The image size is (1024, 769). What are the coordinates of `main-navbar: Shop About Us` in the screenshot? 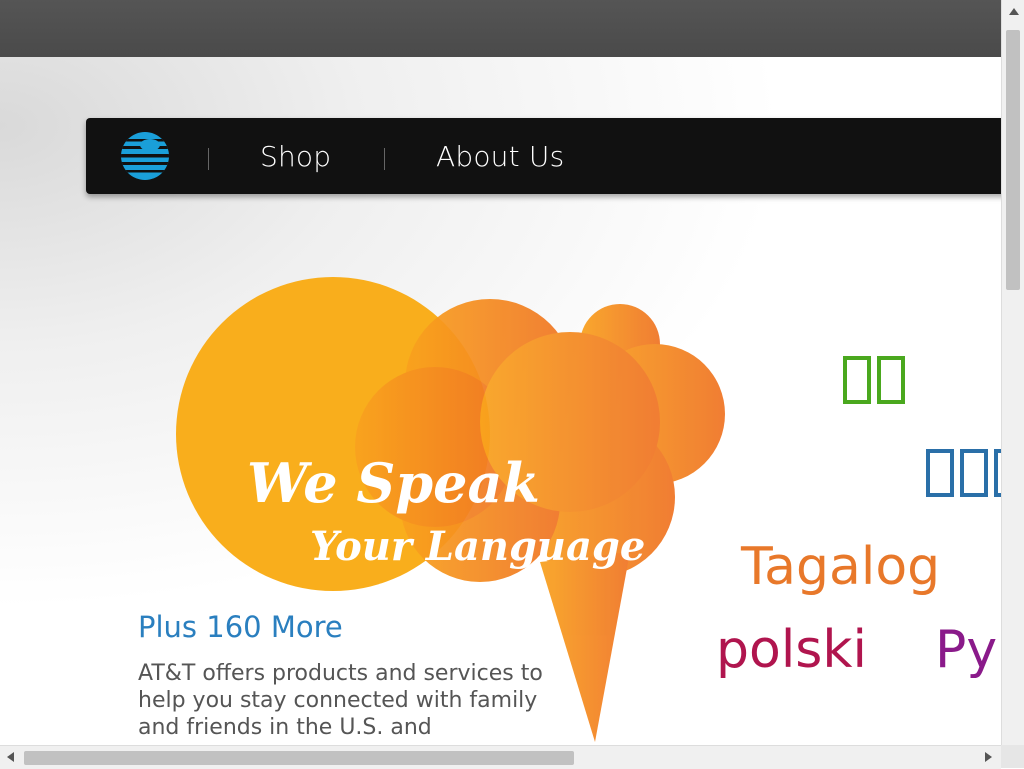 It's located at (543, 156).